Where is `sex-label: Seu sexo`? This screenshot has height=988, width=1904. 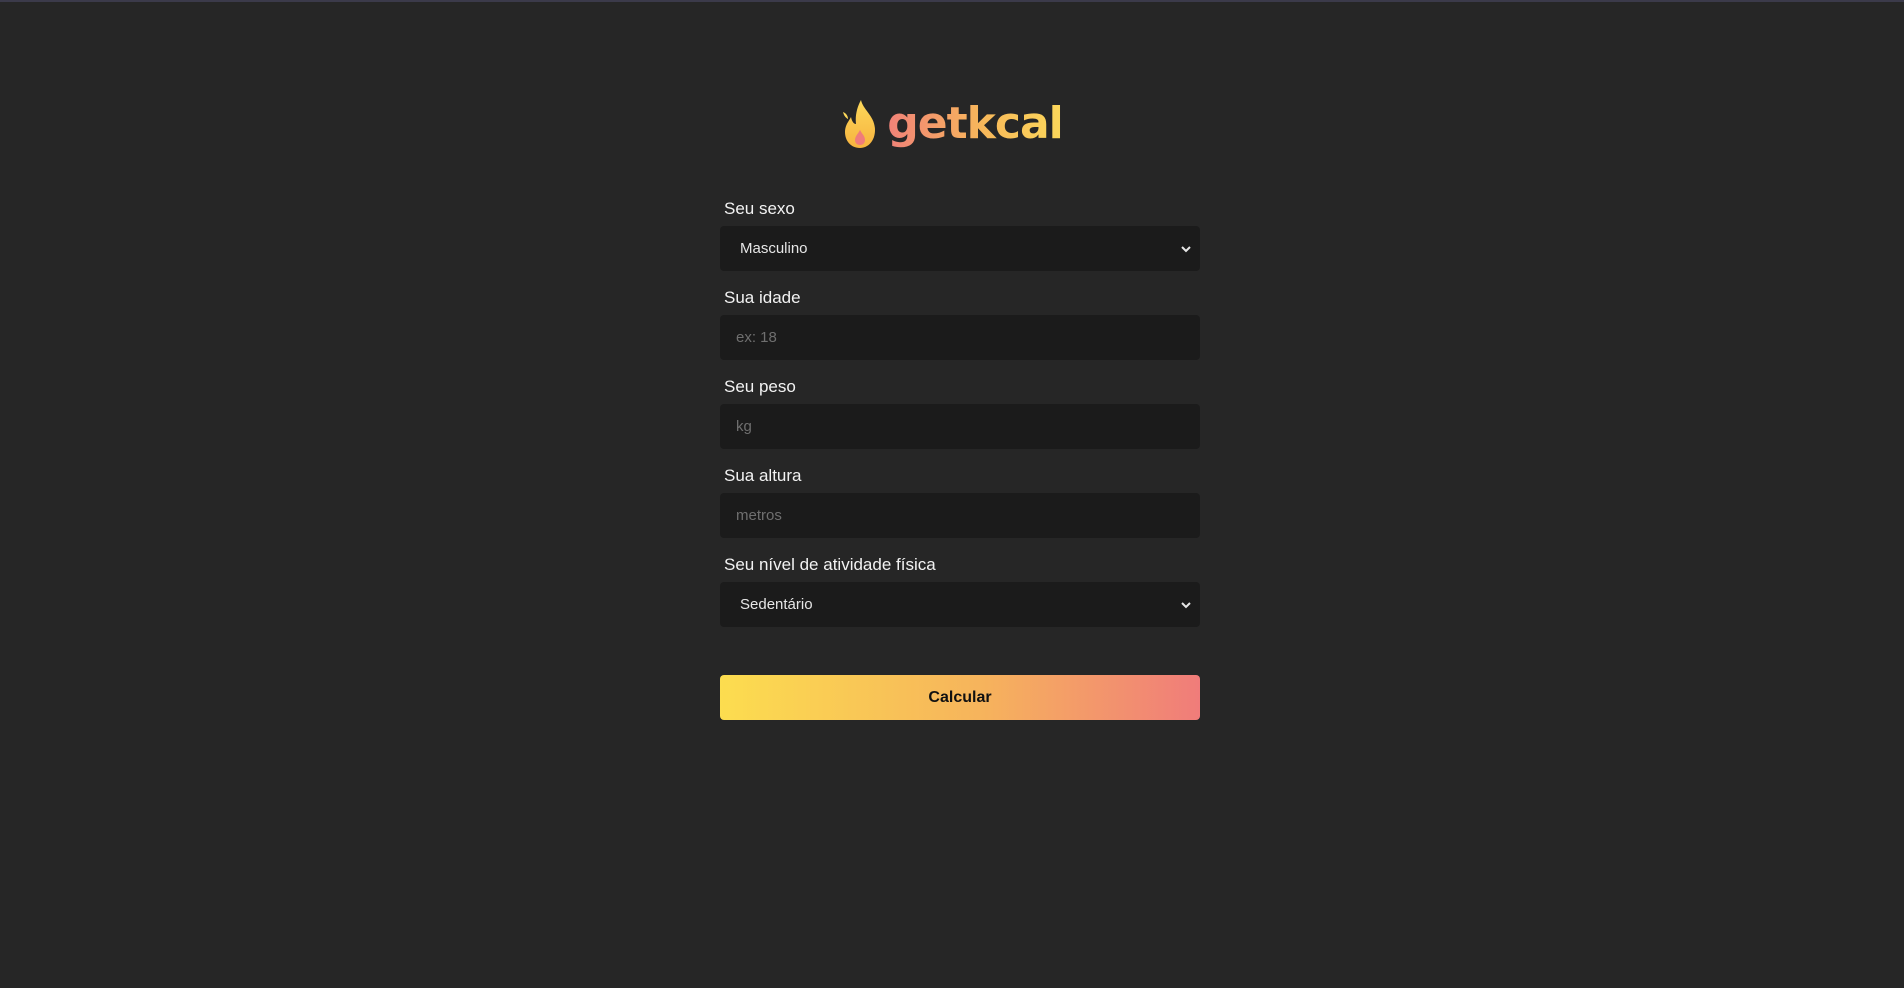
sex-label: Seu sexo is located at coordinates (759, 208).